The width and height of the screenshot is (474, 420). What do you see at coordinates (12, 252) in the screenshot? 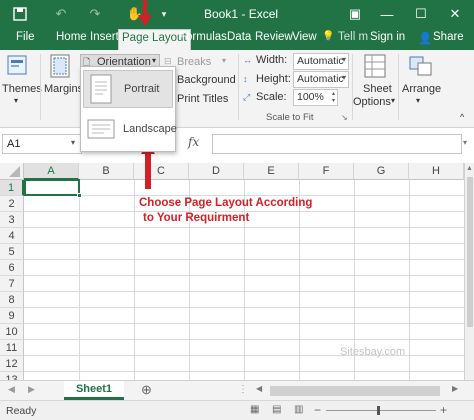
I see `row-header-5: 5` at bounding box center [12, 252].